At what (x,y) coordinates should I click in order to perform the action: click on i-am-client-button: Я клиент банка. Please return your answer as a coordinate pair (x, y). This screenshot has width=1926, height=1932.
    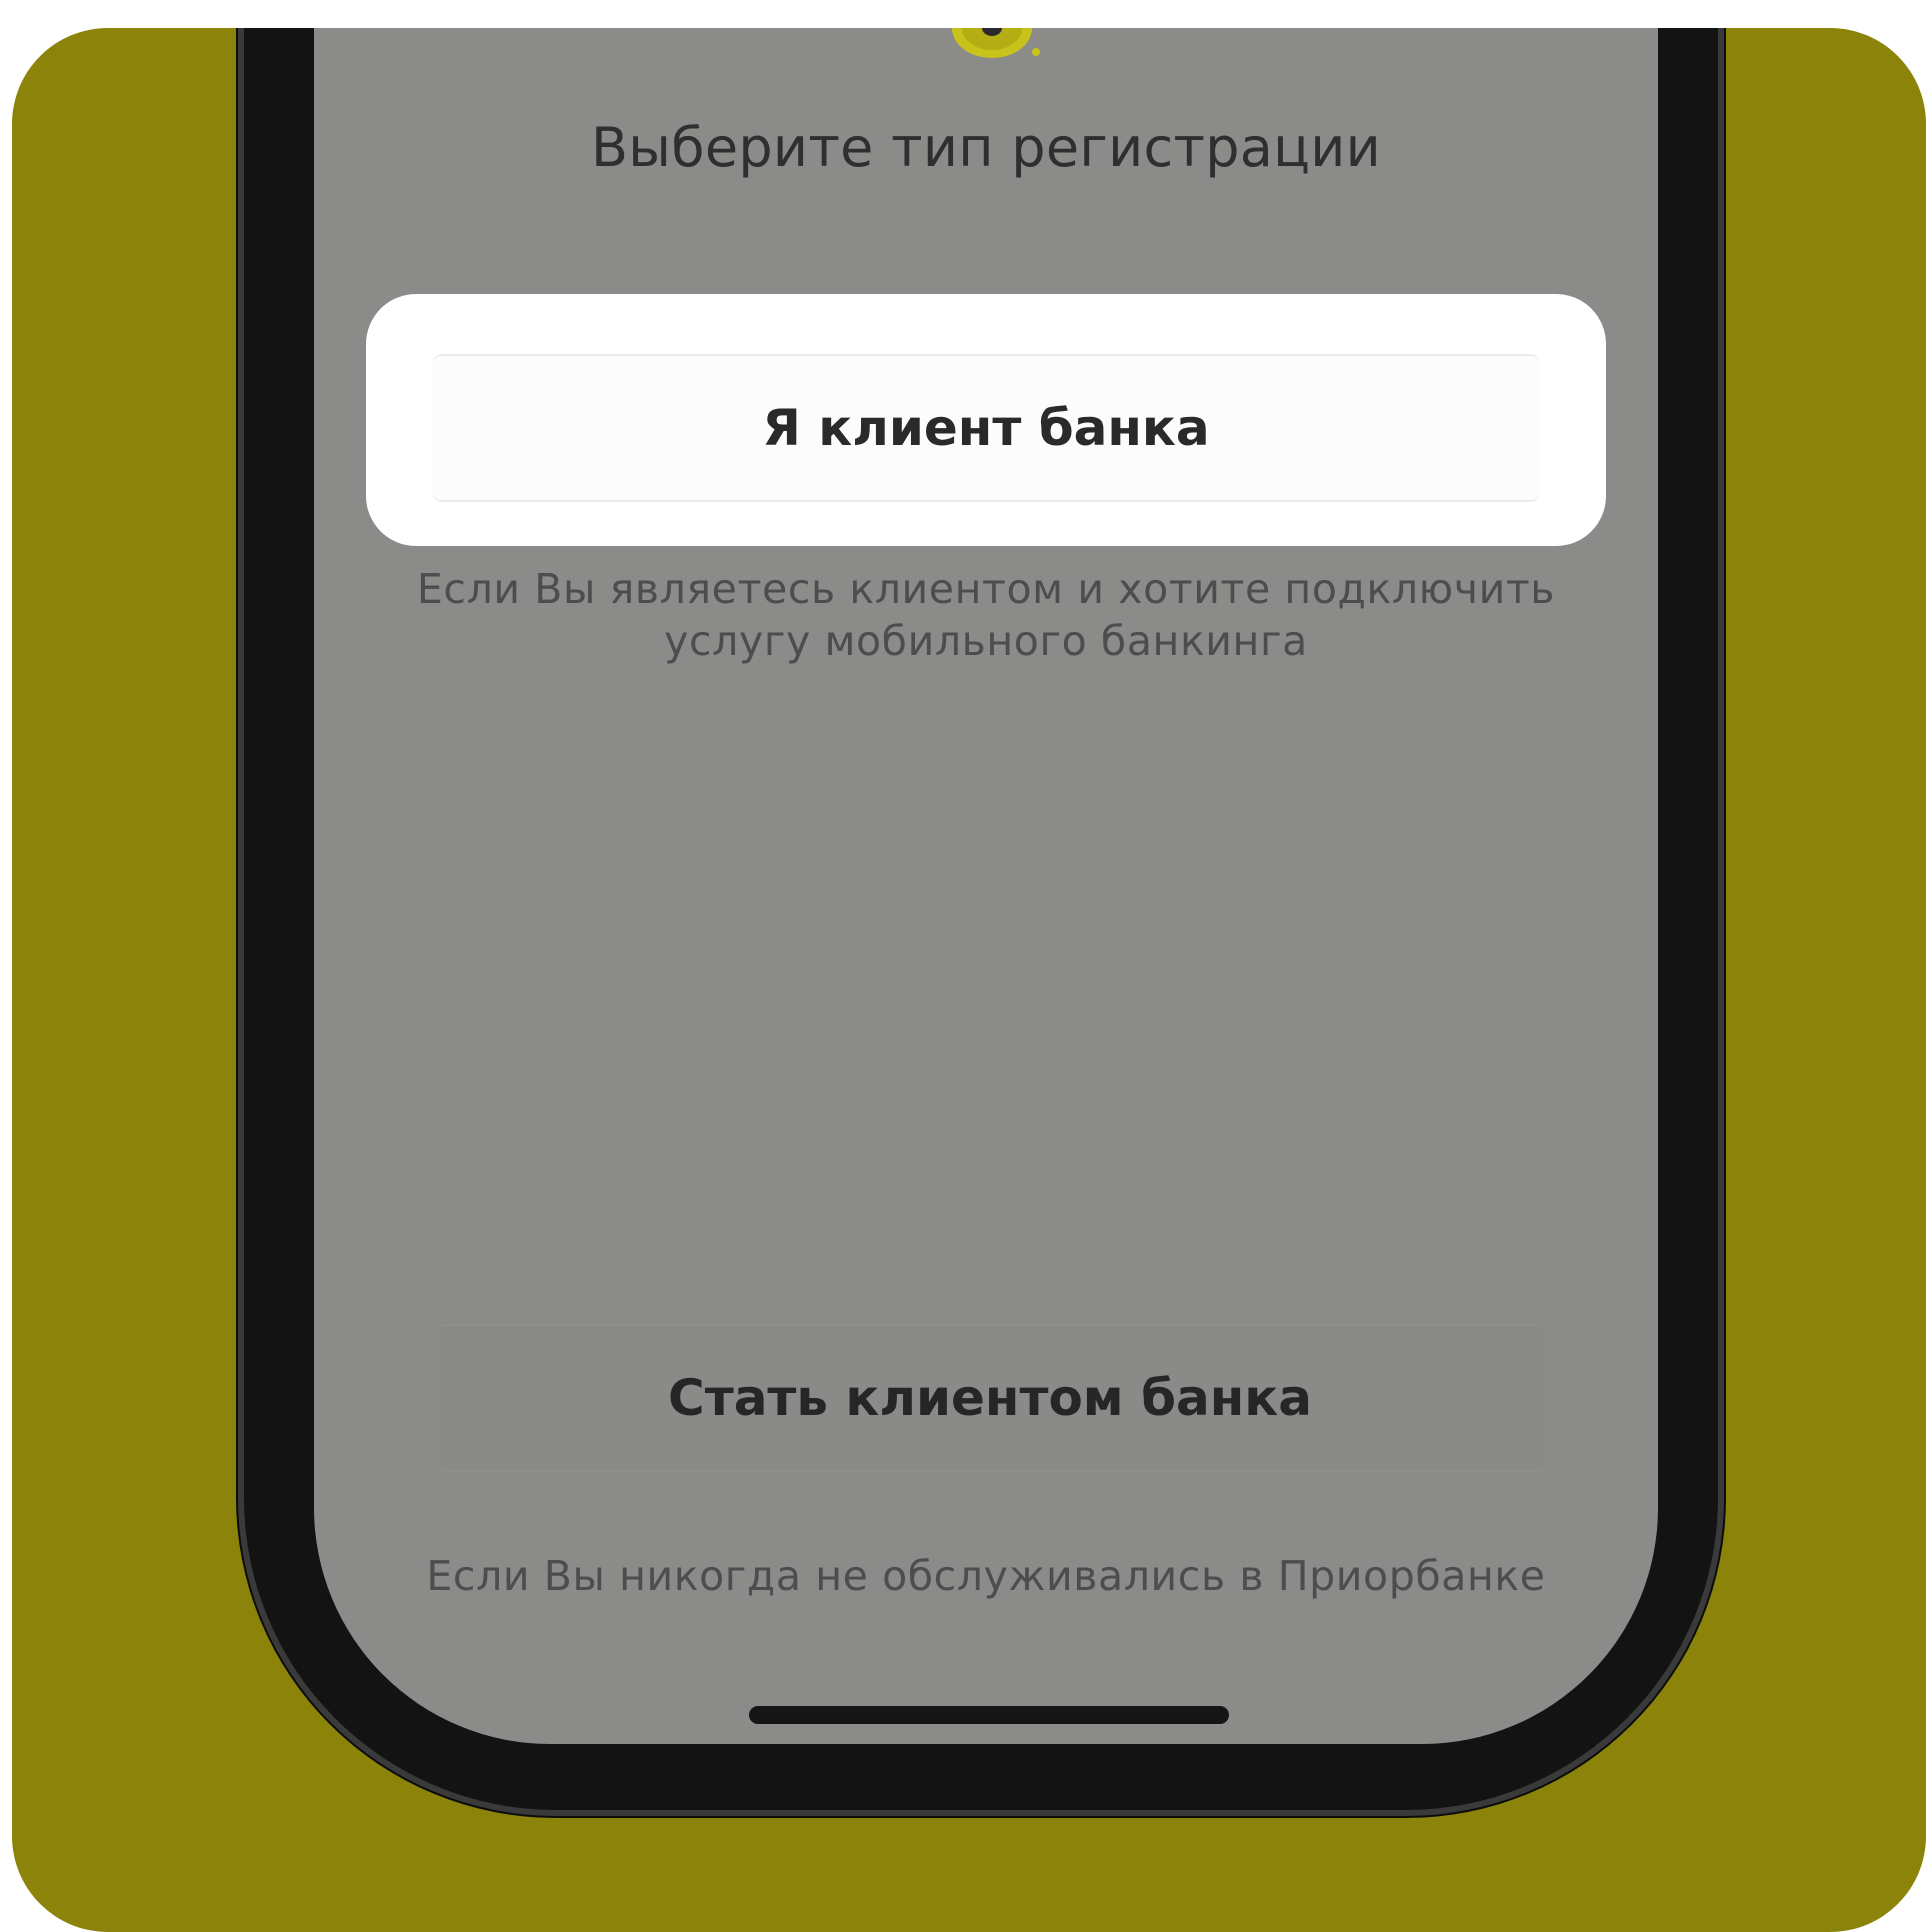
    Looking at the image, I should click on (986, 428).